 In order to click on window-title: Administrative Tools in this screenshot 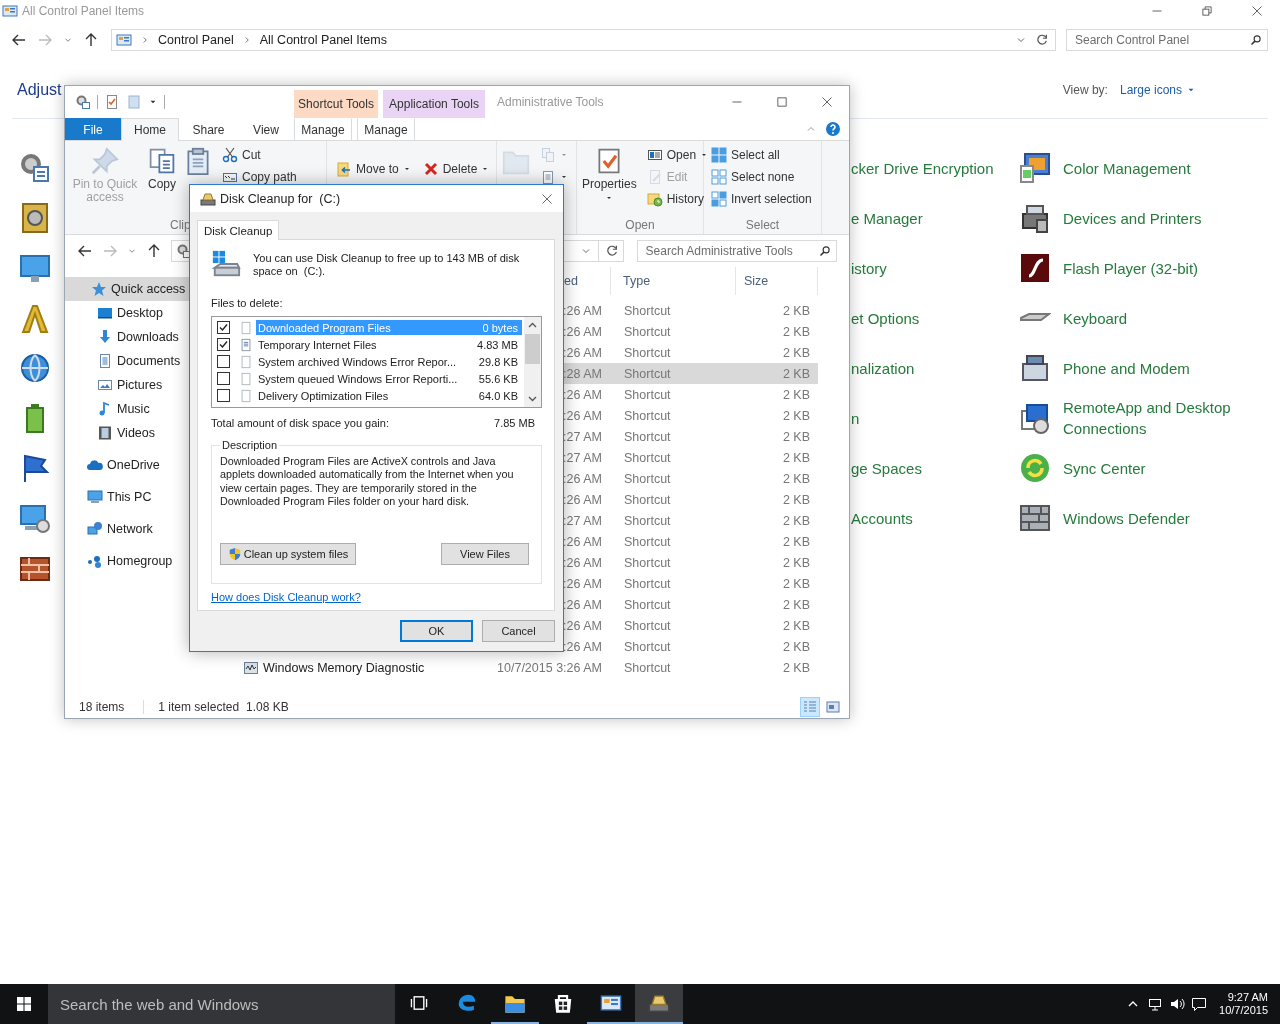, I will do `click(550, 102)`.